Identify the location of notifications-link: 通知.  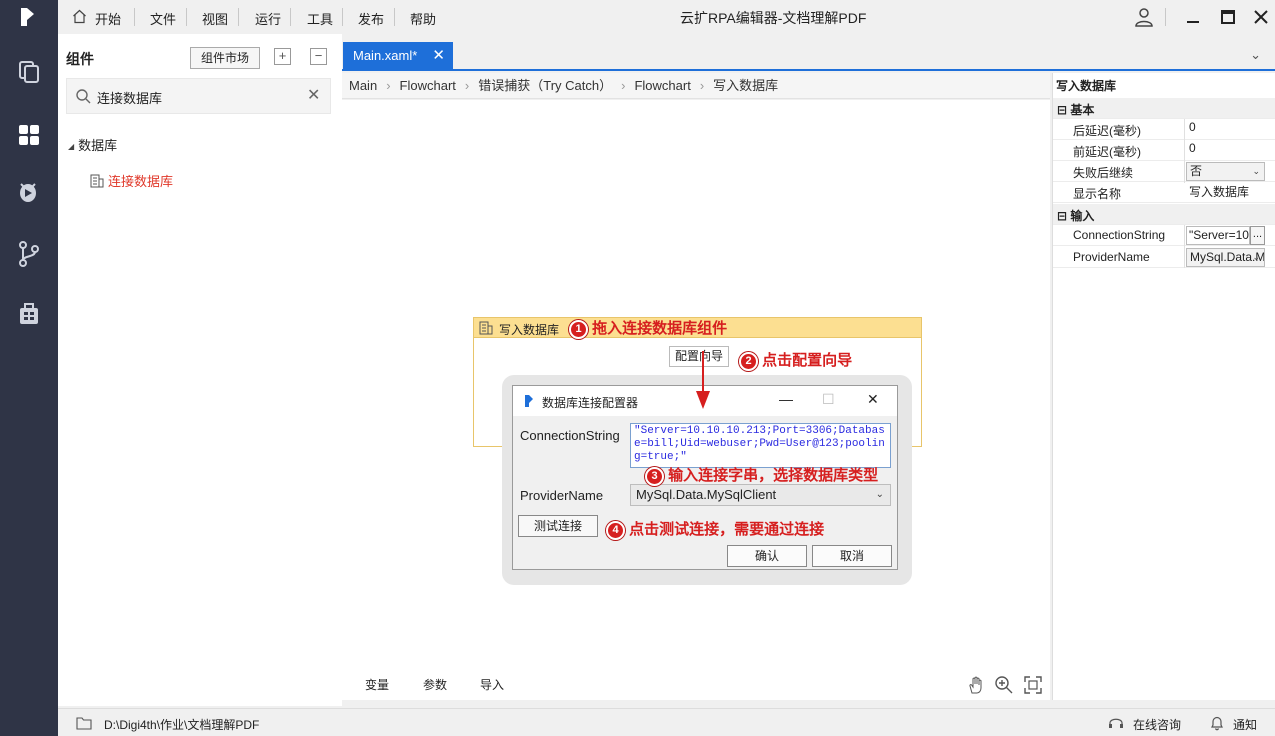
(1245, 724).